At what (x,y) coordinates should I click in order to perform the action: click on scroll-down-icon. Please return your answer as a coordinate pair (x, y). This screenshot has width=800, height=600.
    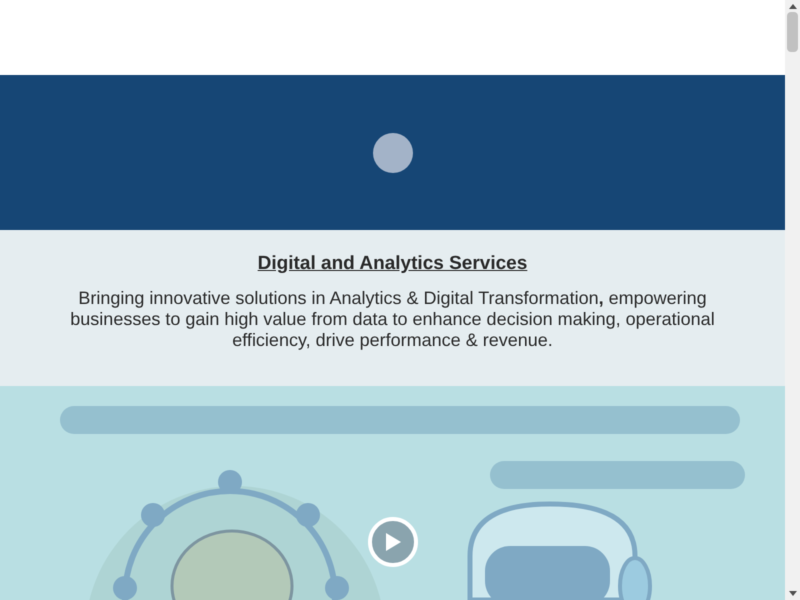
    Looking at the image, I should click on (792, 593).